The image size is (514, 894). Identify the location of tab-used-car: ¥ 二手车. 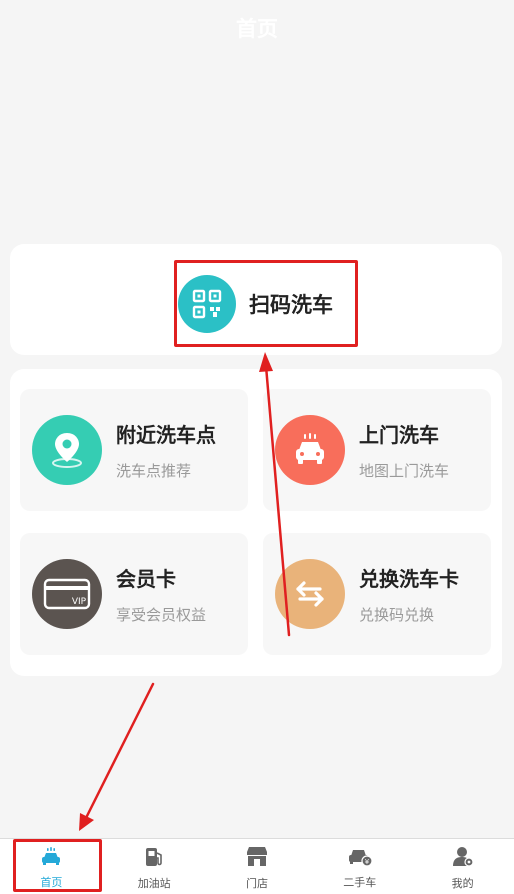
(359, 866).